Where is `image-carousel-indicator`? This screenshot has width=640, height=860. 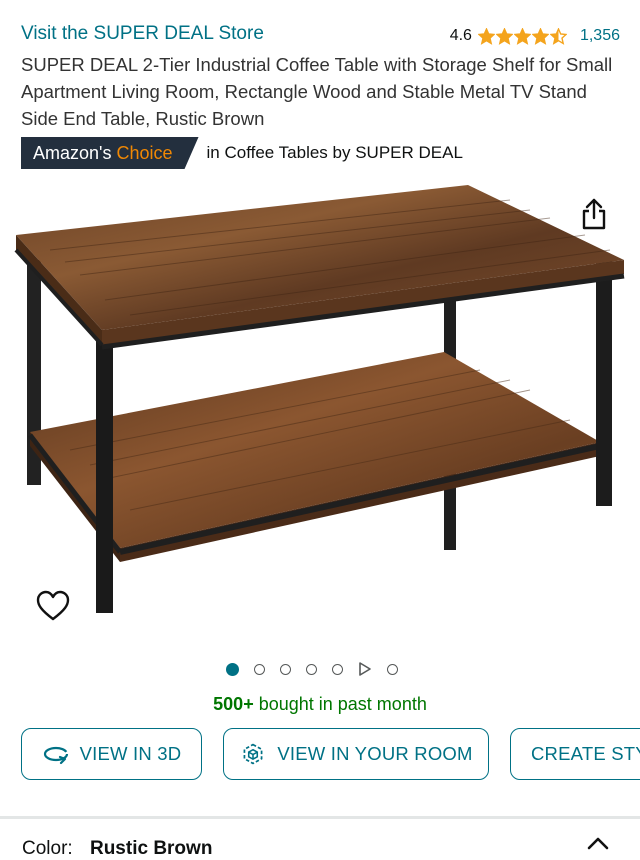 image-carousel-indicator is located at coordinates (319, 669).